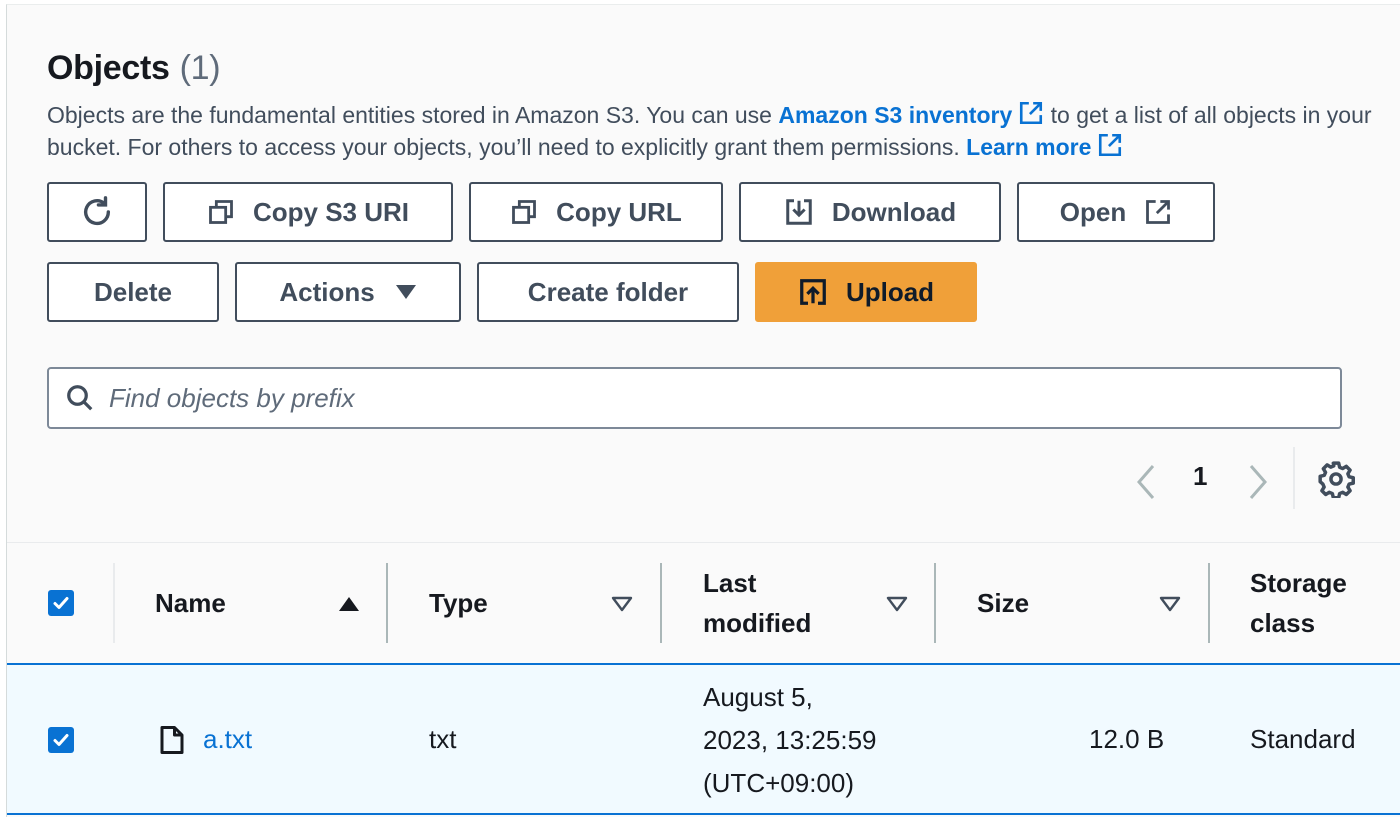  Describe the element at coordinates (1029, 147) in the screenshot. I see `learn-more-label: Learn more` at that location.